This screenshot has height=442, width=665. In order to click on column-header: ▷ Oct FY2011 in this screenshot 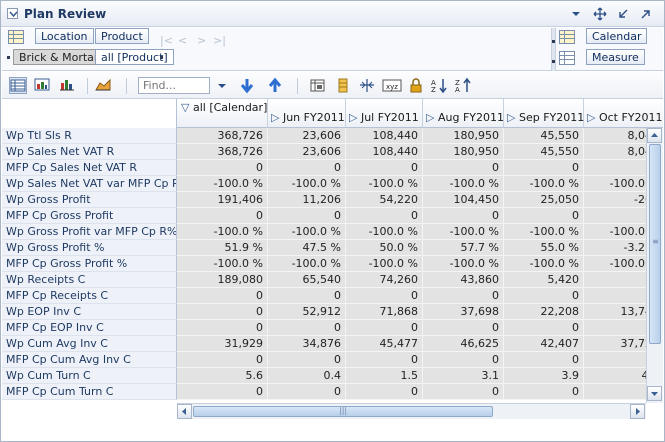, I will do `click(623, 113)`.